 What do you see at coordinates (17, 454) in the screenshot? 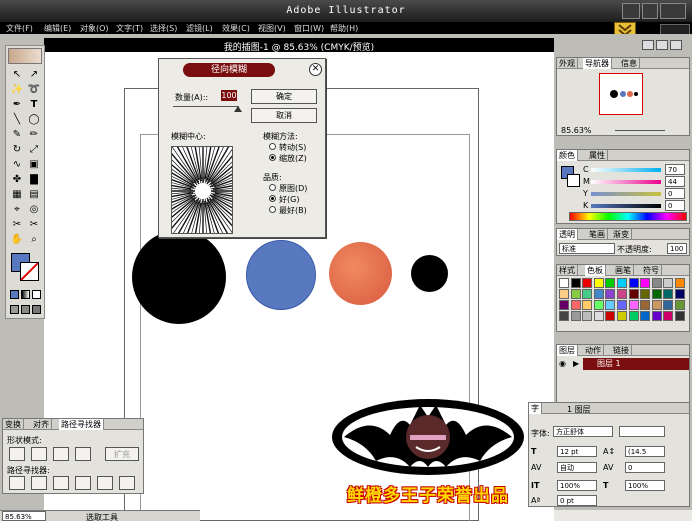
I see `unite-button` at bounding box center [17, 454].